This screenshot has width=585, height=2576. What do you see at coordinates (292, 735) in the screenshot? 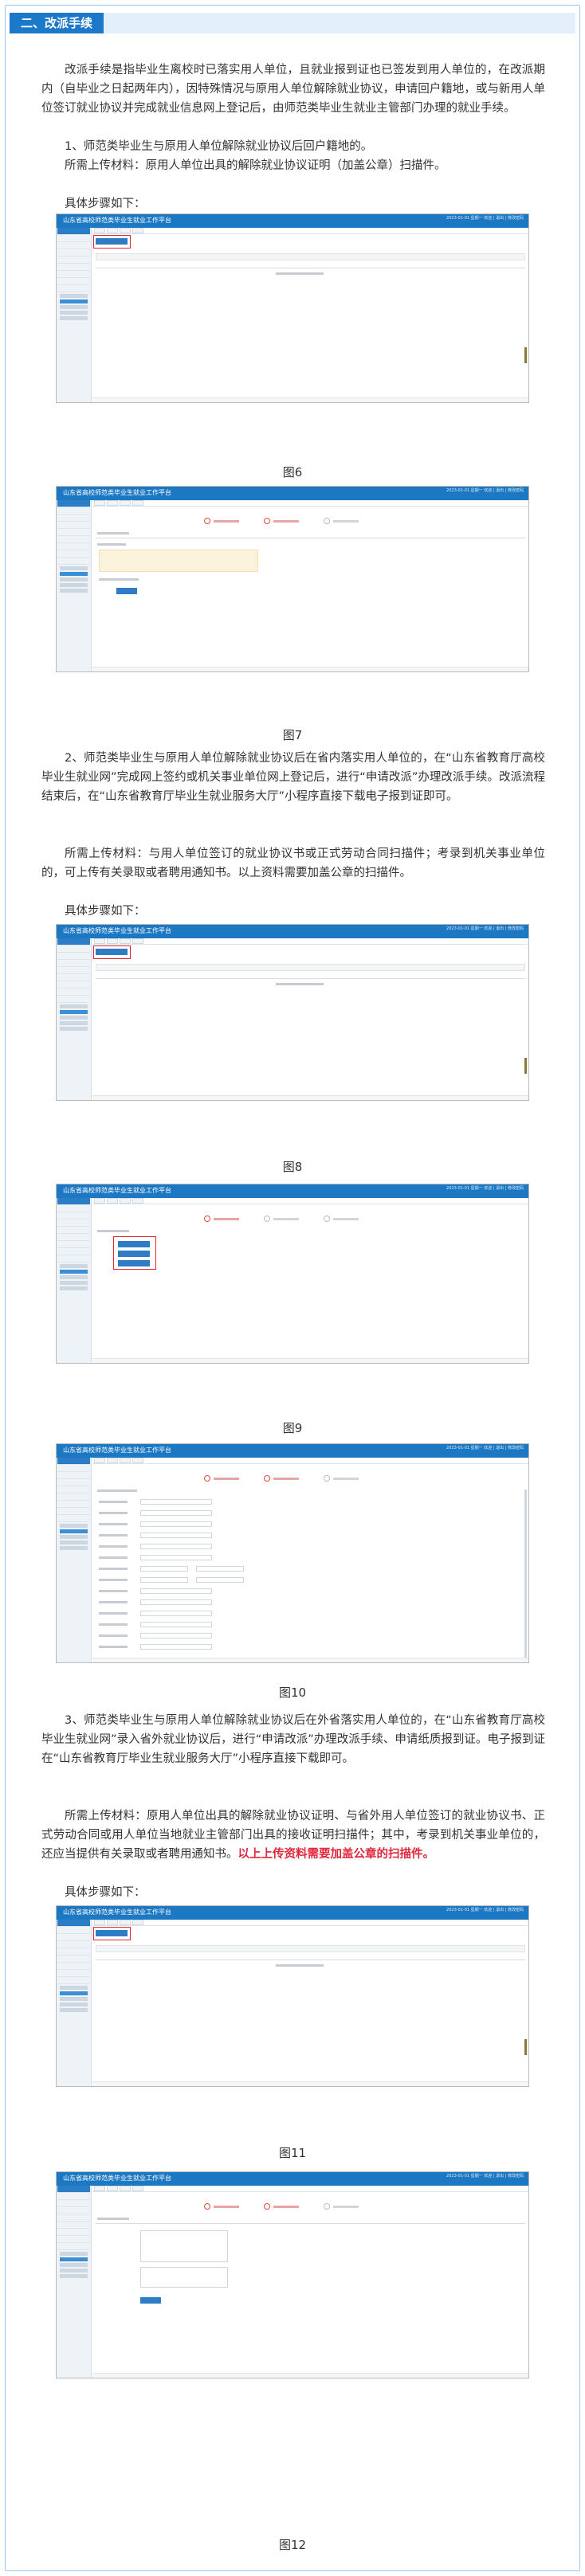
I see `caption-fig7: 图7` at bounding box center [292, 735].